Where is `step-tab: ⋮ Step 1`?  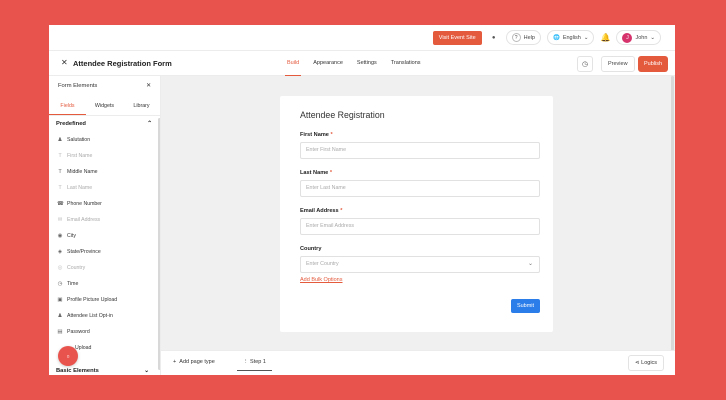
step-tab: ⋮ Step 1 is located at coordinates (254, 362).